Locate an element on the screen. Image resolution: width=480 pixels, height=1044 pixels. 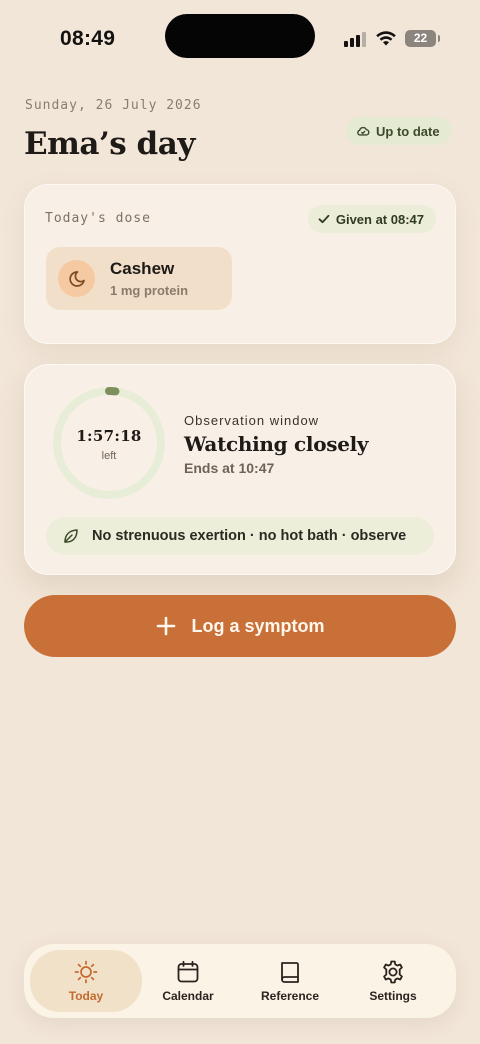
dynamic-island is located at coordinates (240, 36).